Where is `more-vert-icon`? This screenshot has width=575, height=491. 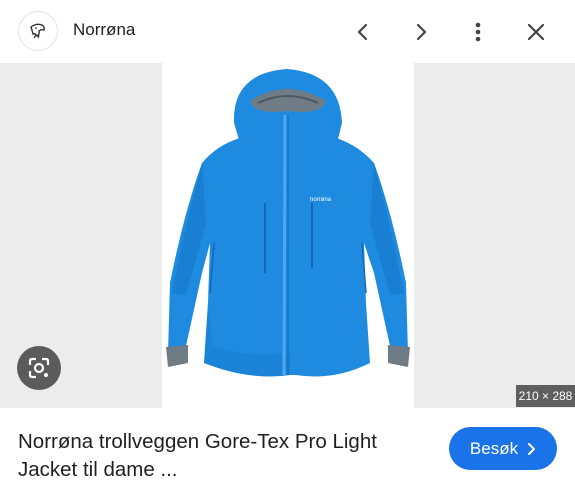 more-vert-icon is located at coordinates (478, 32).